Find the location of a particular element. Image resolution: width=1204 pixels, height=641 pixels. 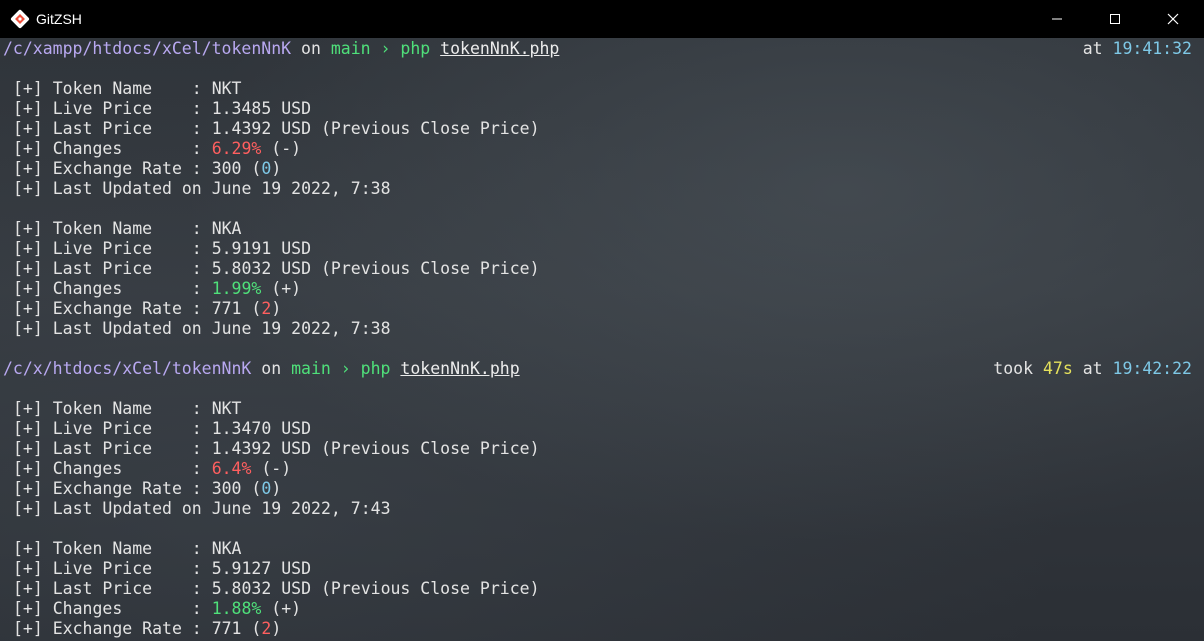

last-updated: June 19 2022, 7:43 is located at coordinates (301, 508).